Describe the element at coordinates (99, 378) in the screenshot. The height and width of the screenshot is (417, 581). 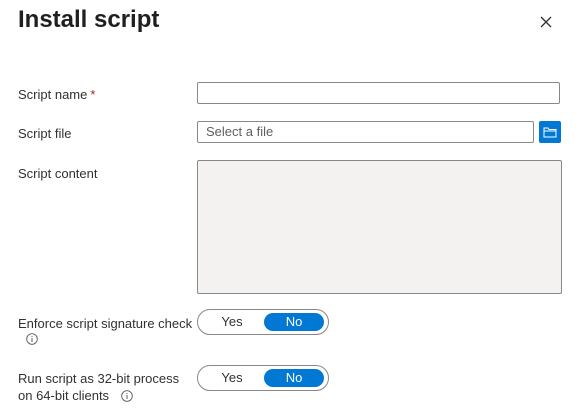
I see `run-32bit-label-line1: Run script as 32-bit process` at that location.